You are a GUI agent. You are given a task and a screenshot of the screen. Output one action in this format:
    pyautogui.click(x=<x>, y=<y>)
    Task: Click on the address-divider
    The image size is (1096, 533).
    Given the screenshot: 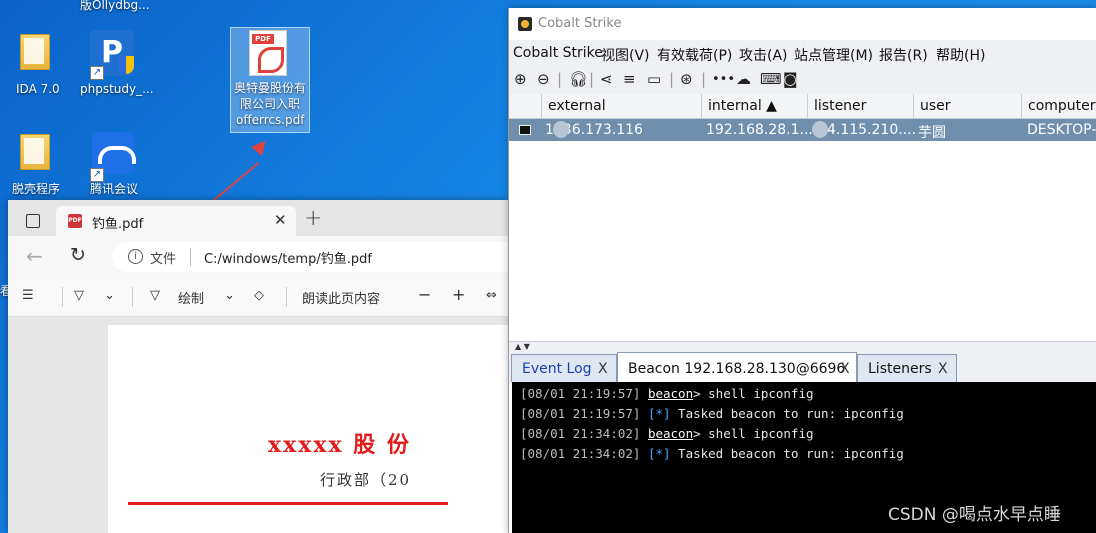 What is the action you would take?
    pyautogui.click(x=190, y=257)
    